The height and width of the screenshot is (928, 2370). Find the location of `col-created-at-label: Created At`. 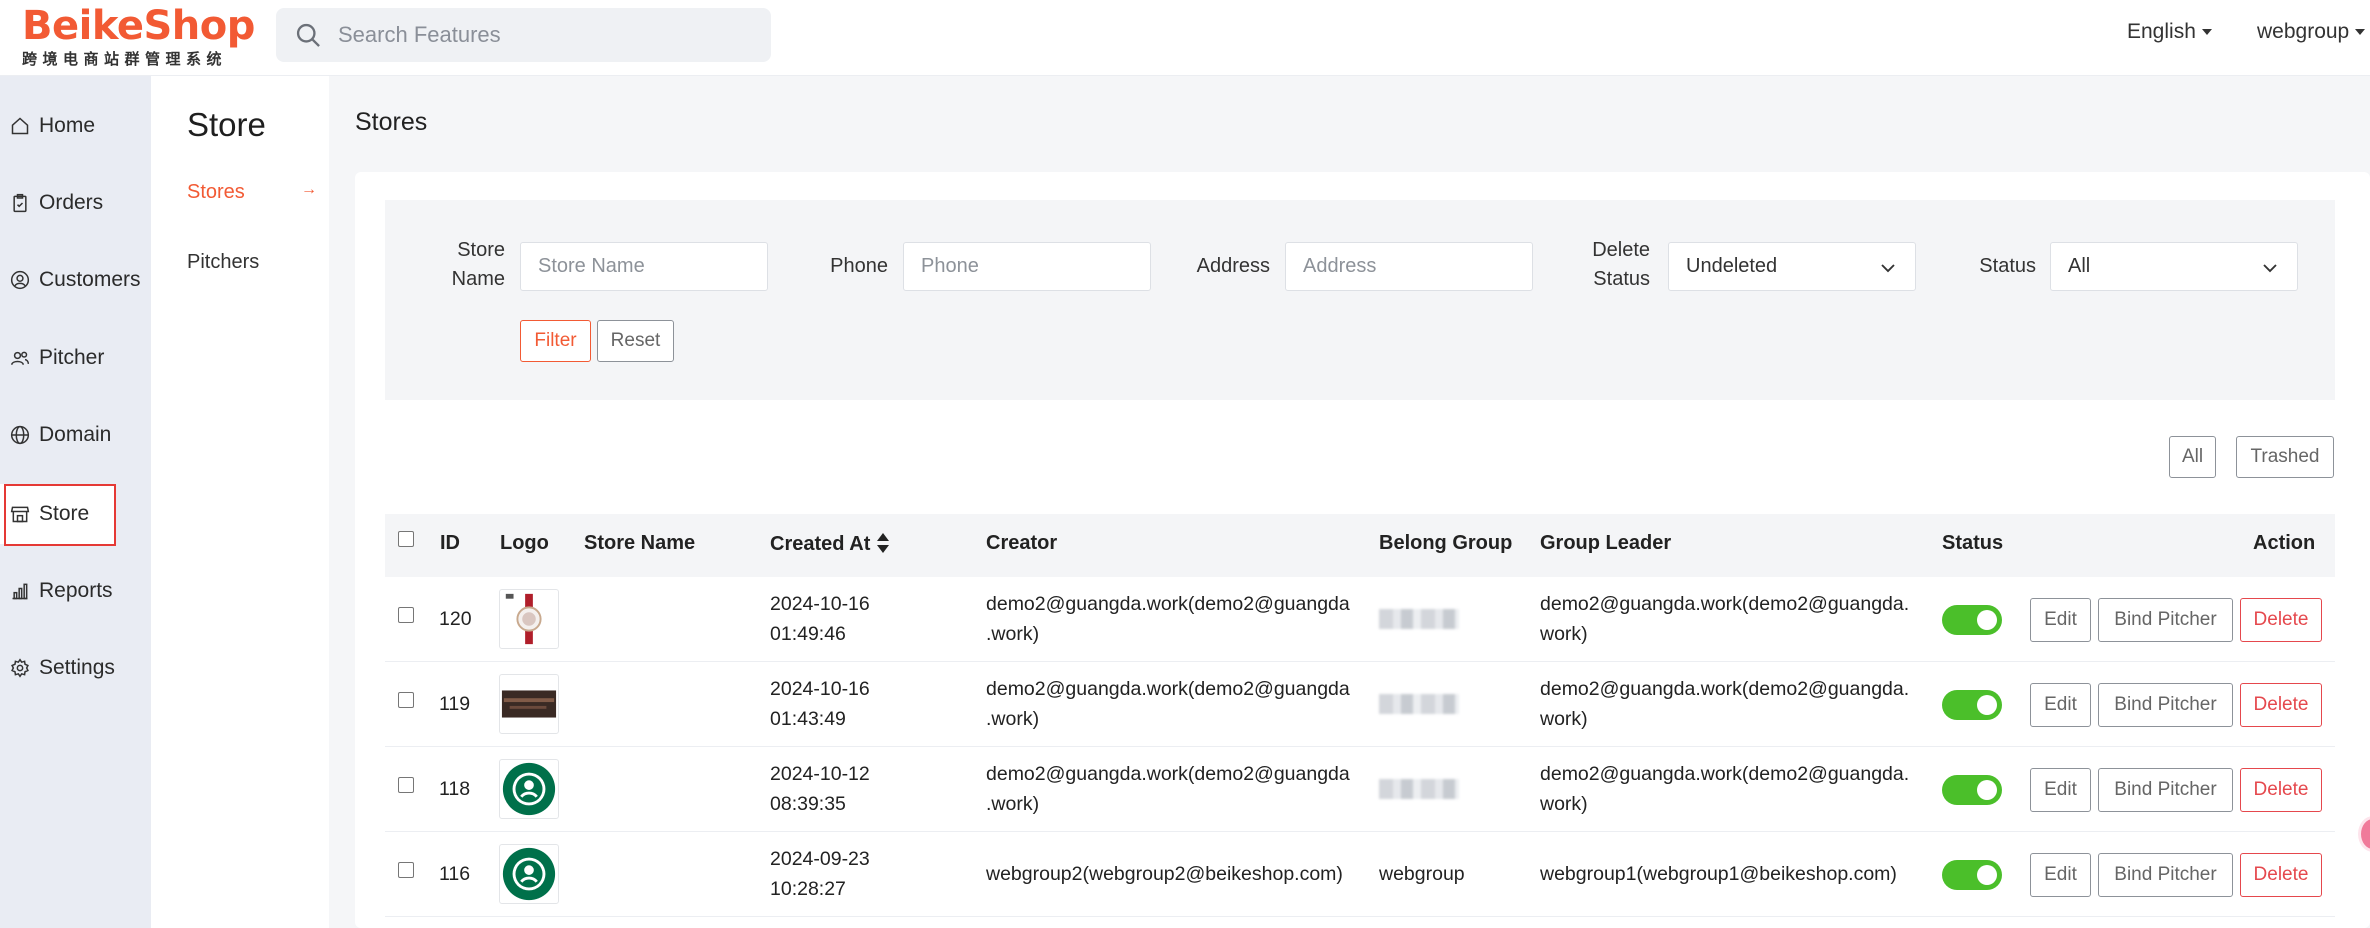

col-created-at-label: Created At is located at coordinates (820, 544).